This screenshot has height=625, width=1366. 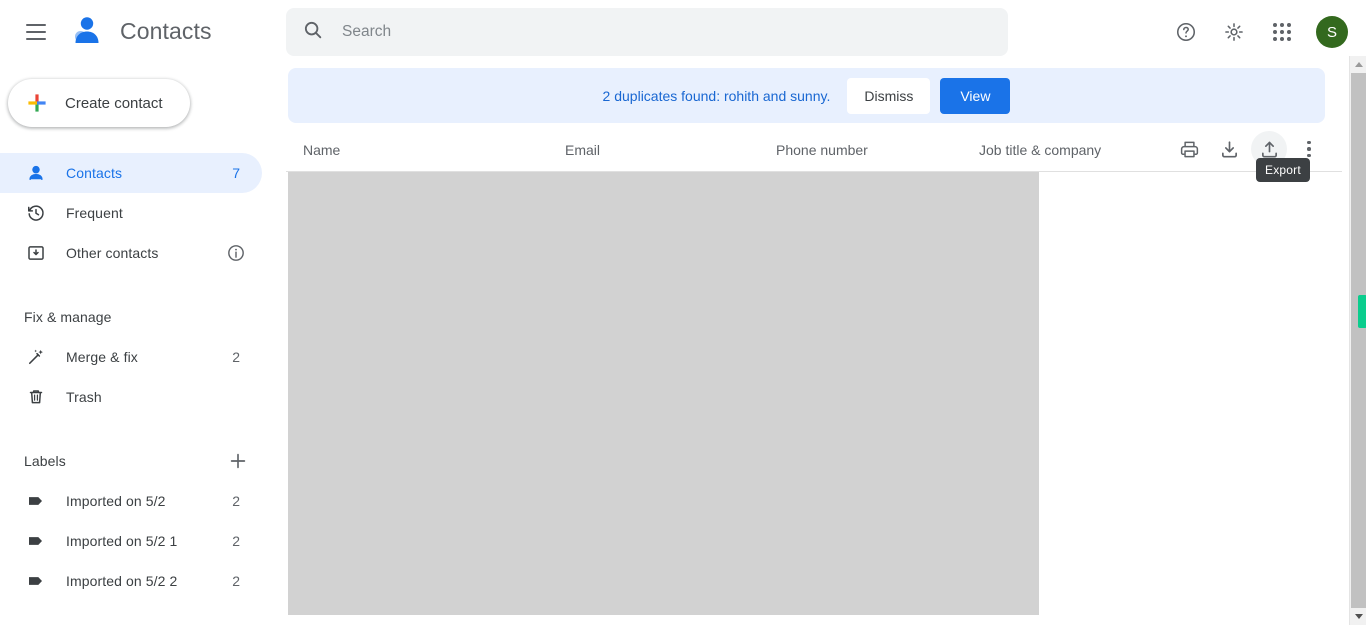 What do you see at coordinates (68, 317) in the screenshot?
I see `fix-manage-heading: Fix & manage` at bounding box center [68, 317].